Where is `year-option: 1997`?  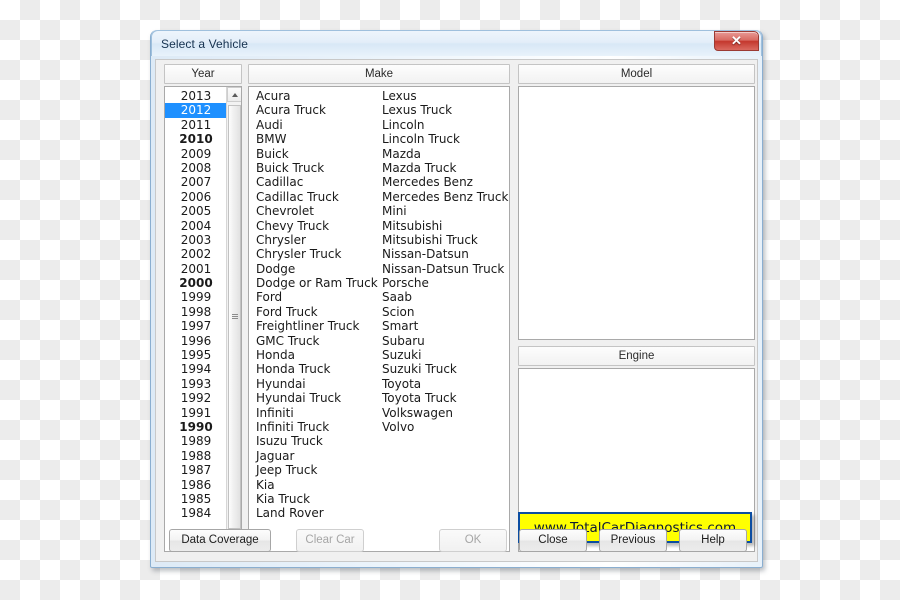 year-option: 1997 is located at coordinates (196, 326).